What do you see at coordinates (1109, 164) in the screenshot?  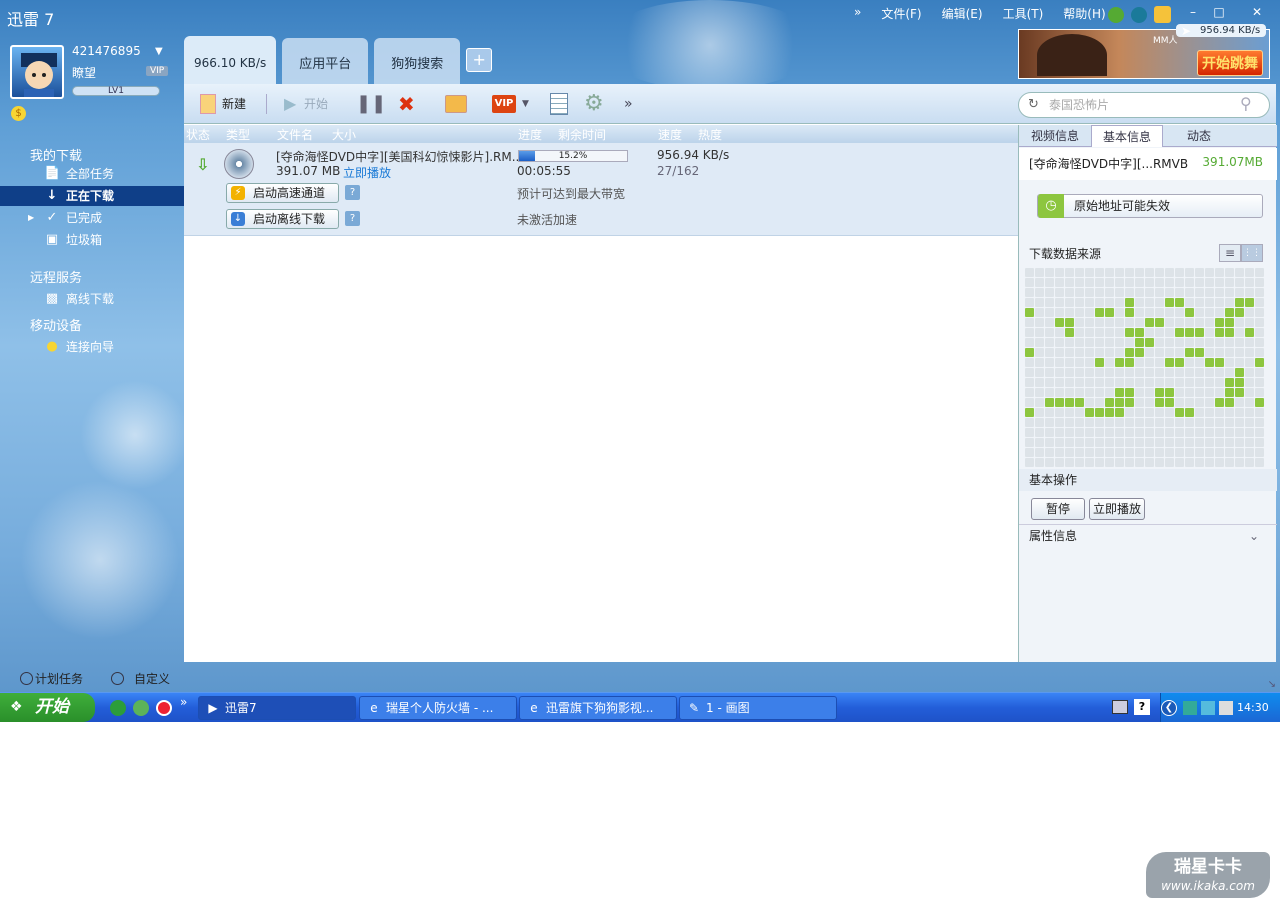 I see `detail-file-name: [夺命海怪DVD中字][...RMVB` at bounding box center [1109, 164].